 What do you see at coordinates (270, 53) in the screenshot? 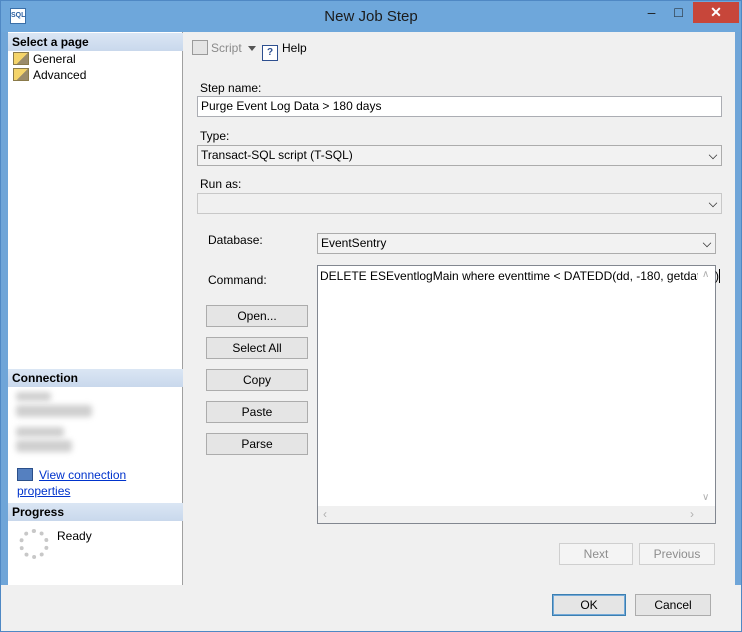
I see `help-icon: ?` at bounding box center [270, 53].